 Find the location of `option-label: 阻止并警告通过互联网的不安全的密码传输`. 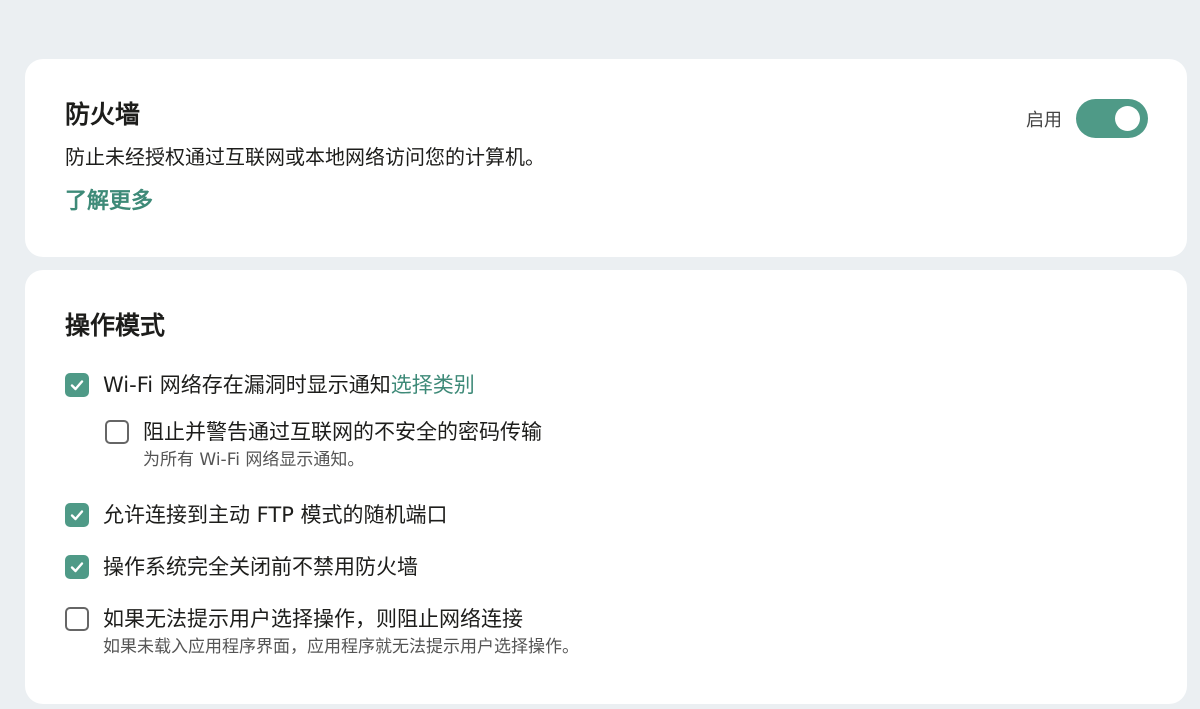

option-label: 阻止并警告通过互联网的不安全的密码传输 is located at coordinates (342, 432).